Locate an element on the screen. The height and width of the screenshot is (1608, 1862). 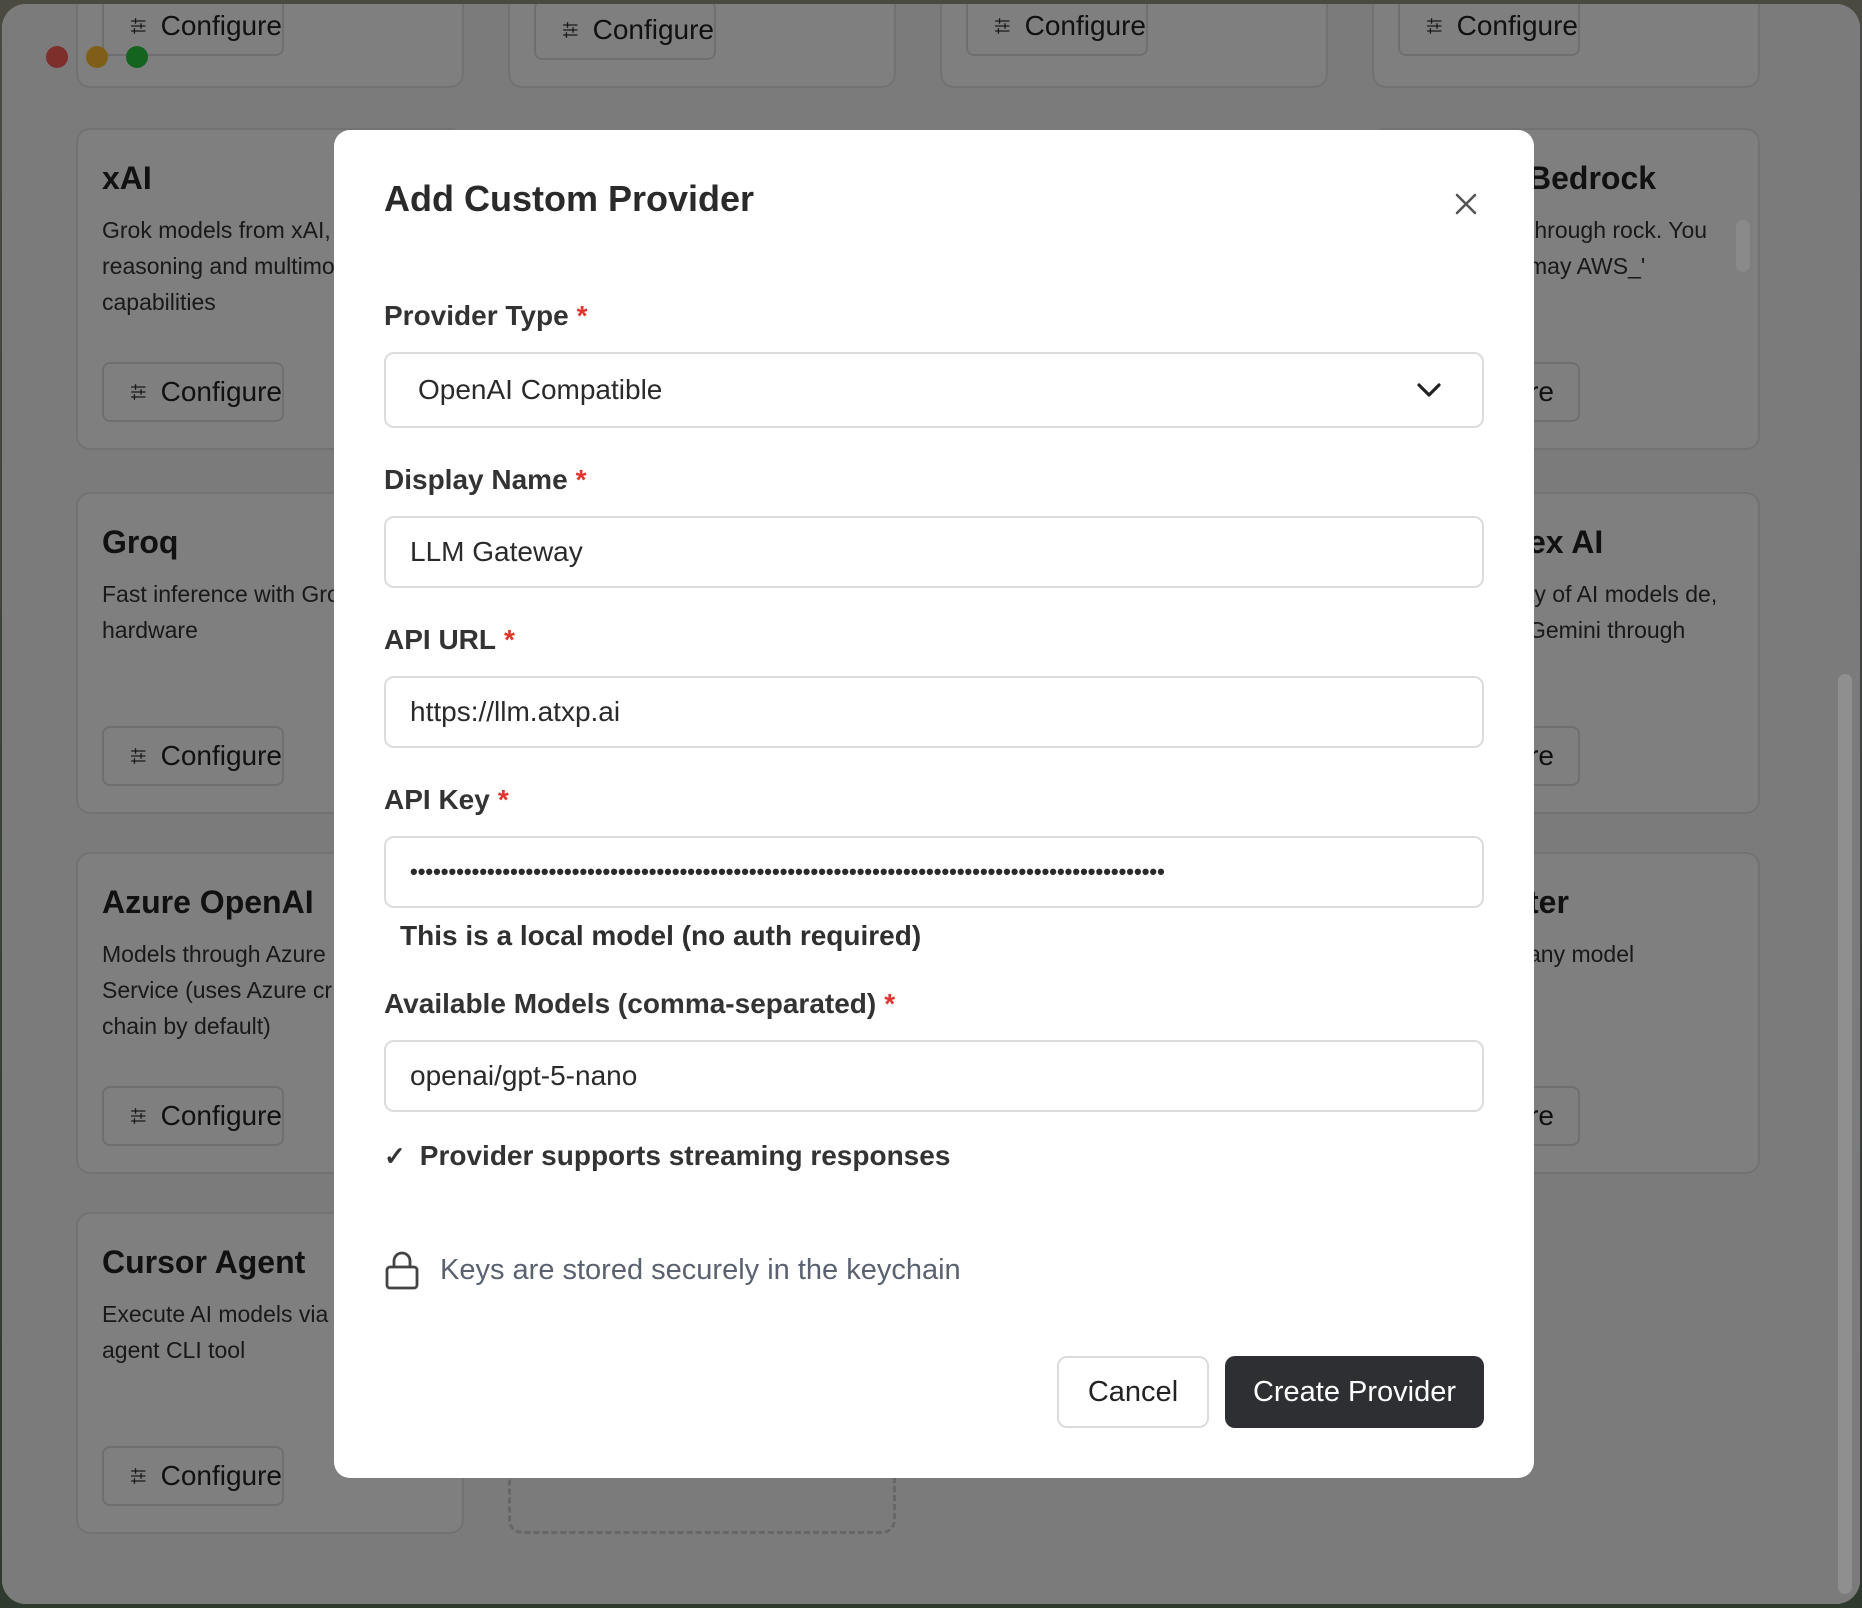
display-name-label: Display Name * is located at coordinates (485, 480).